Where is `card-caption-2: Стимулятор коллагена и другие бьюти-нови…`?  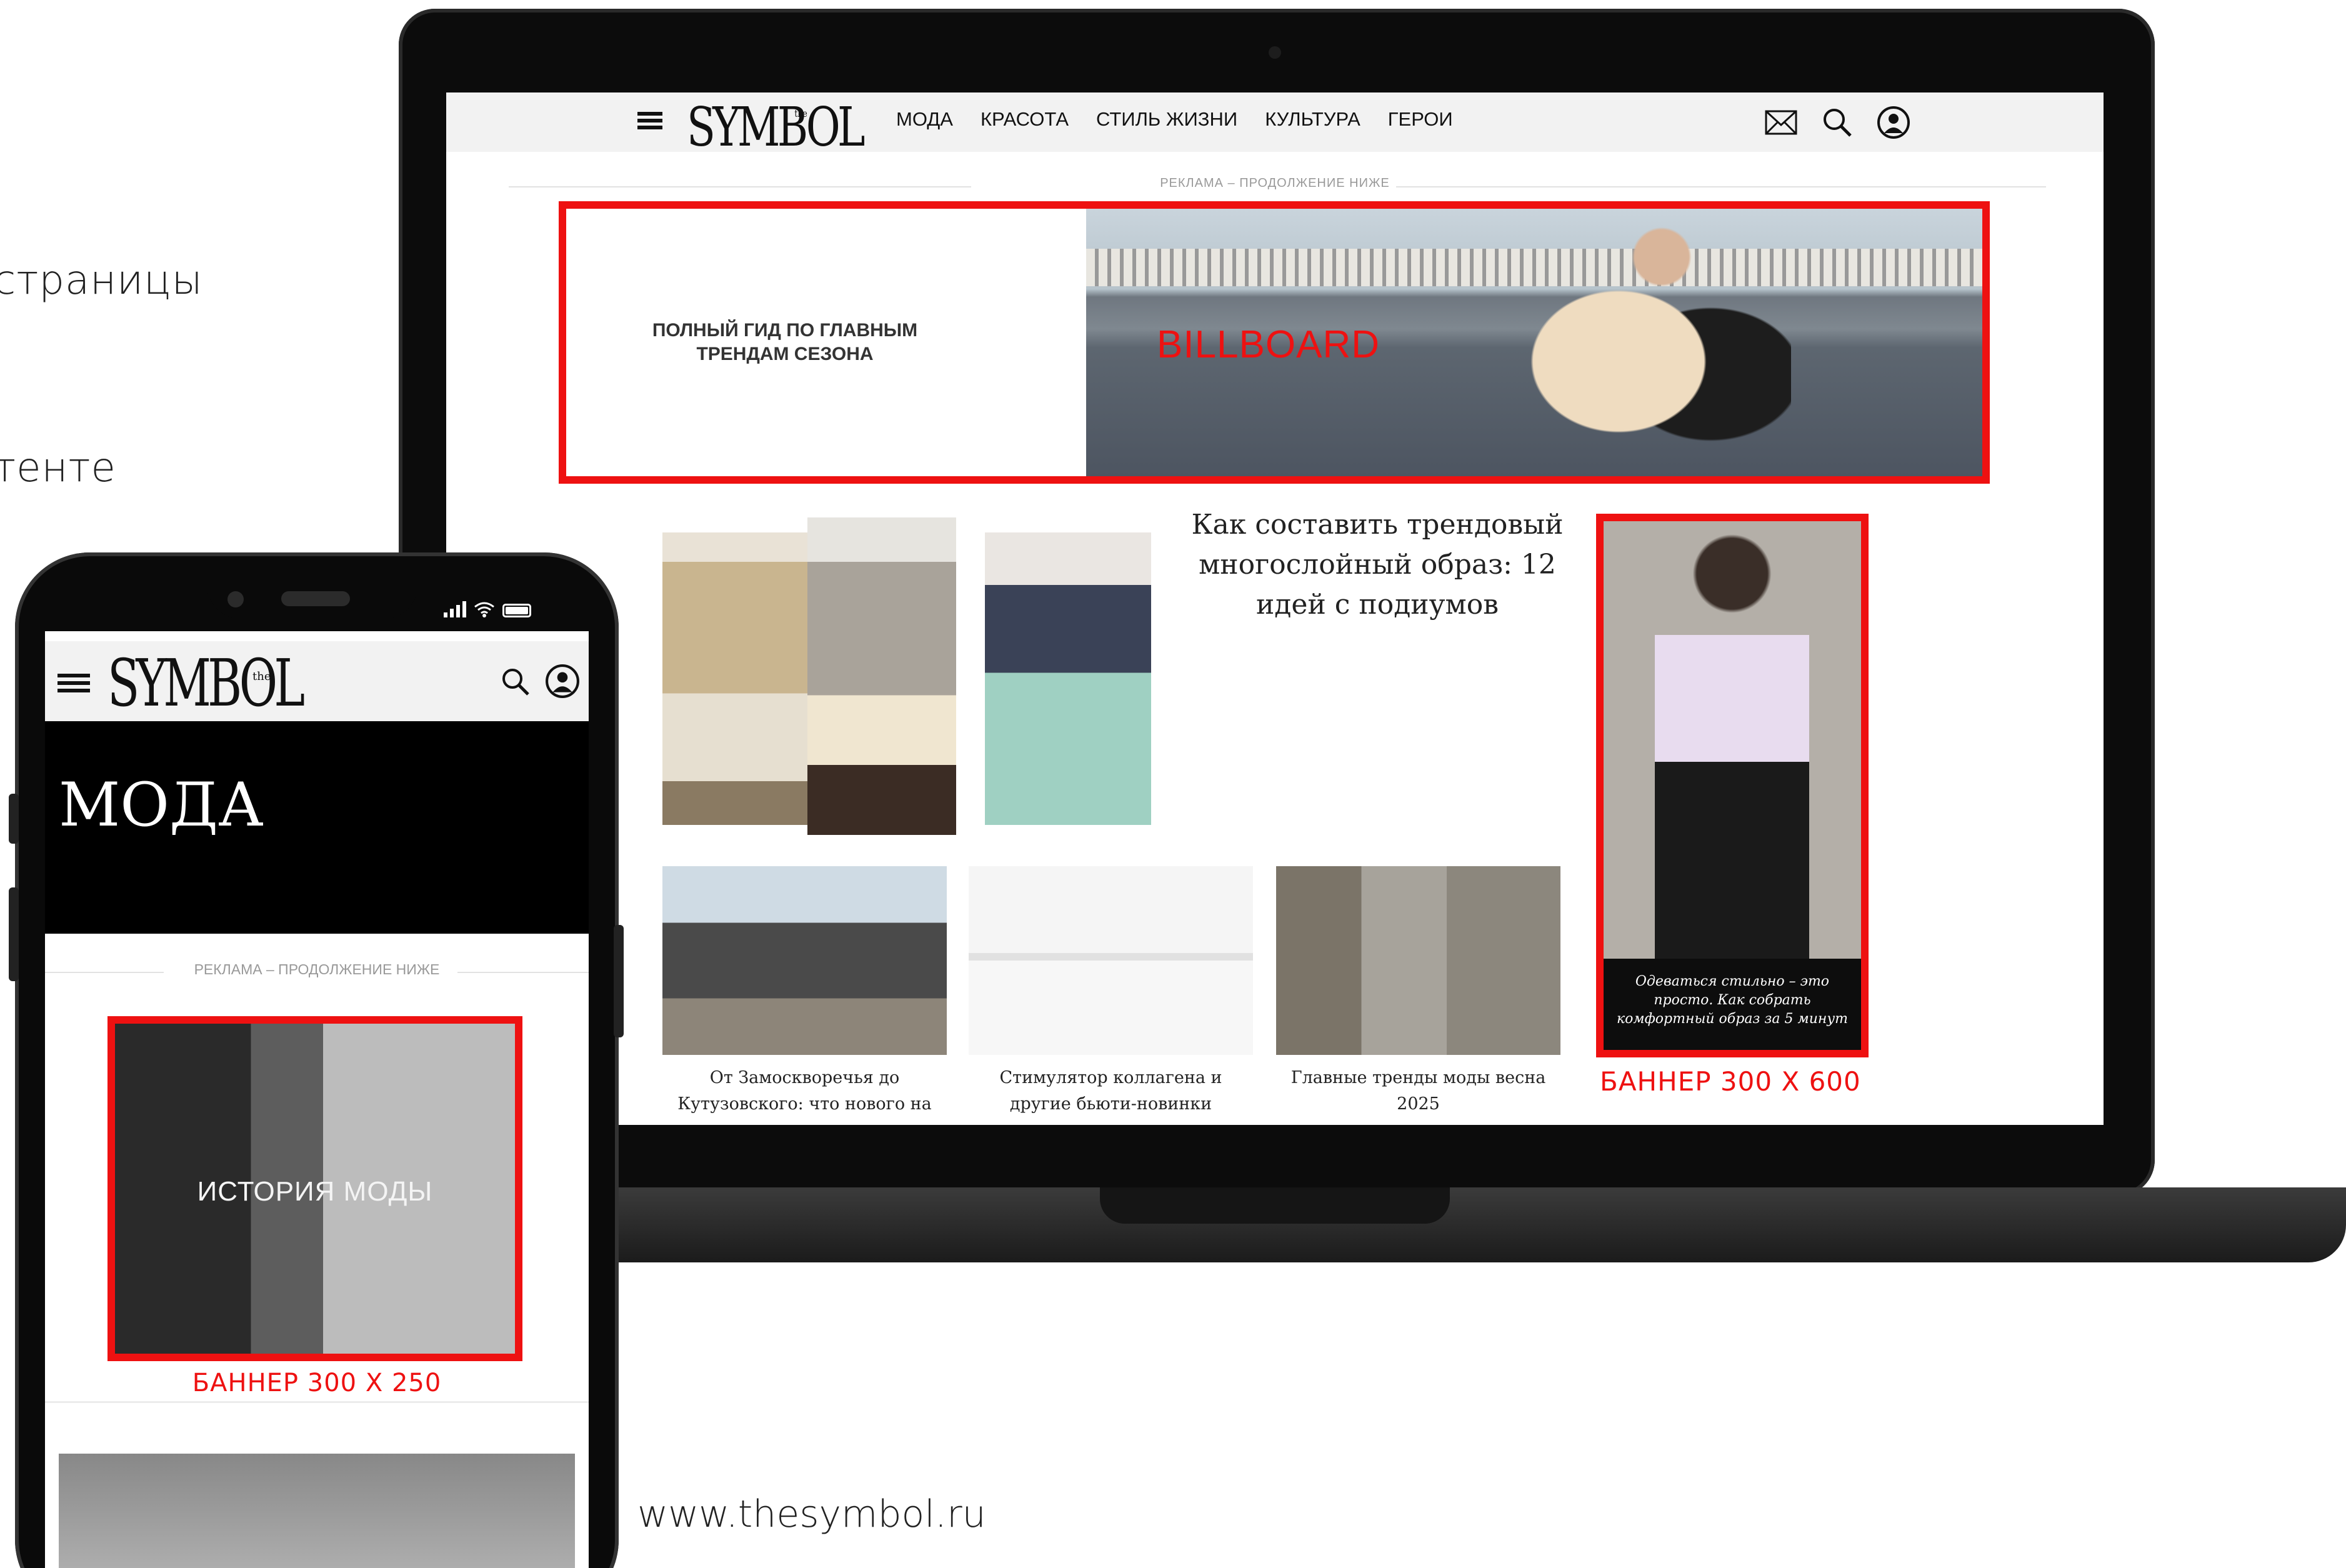
card-caption-2: Стимулятор коллагена и другие бьюти-нови… is located at coordinates (1111, 1091).